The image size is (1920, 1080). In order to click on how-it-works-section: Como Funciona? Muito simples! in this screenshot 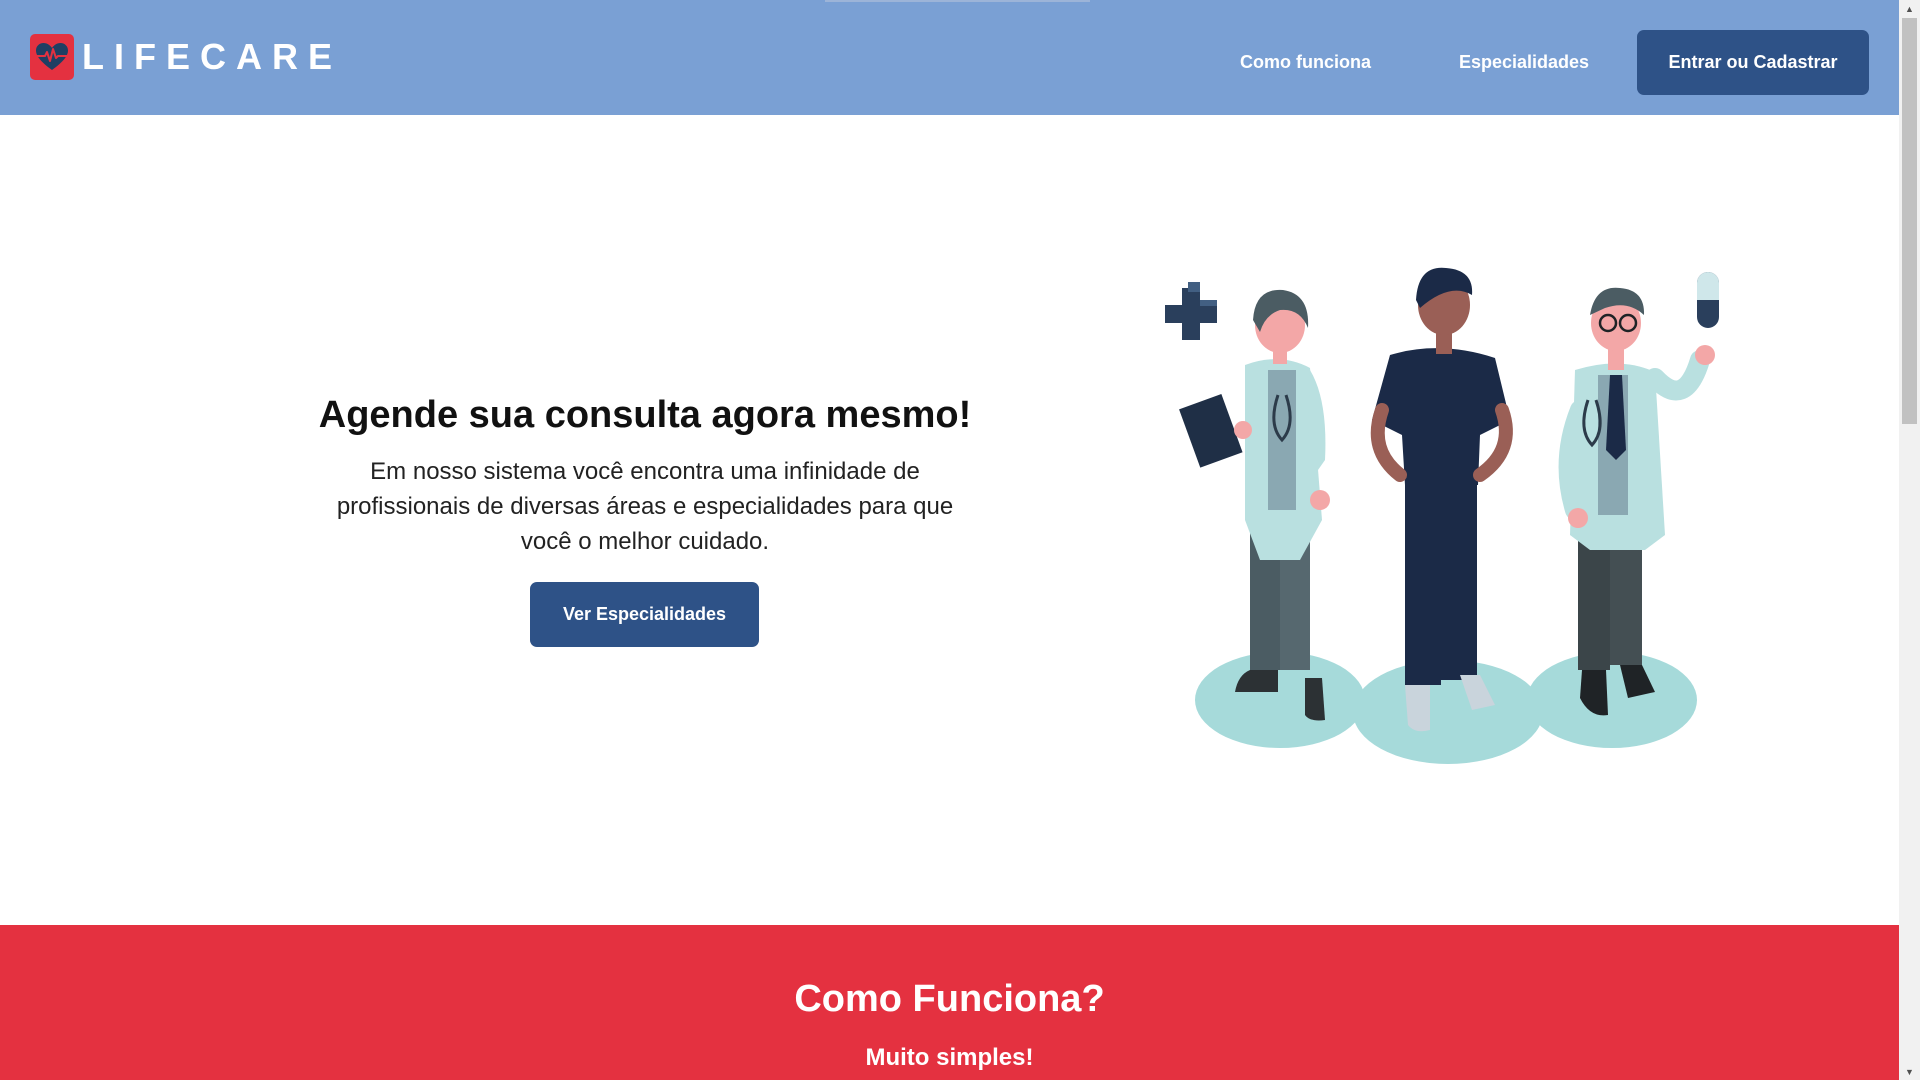, I will do `click(949, 1002)`.